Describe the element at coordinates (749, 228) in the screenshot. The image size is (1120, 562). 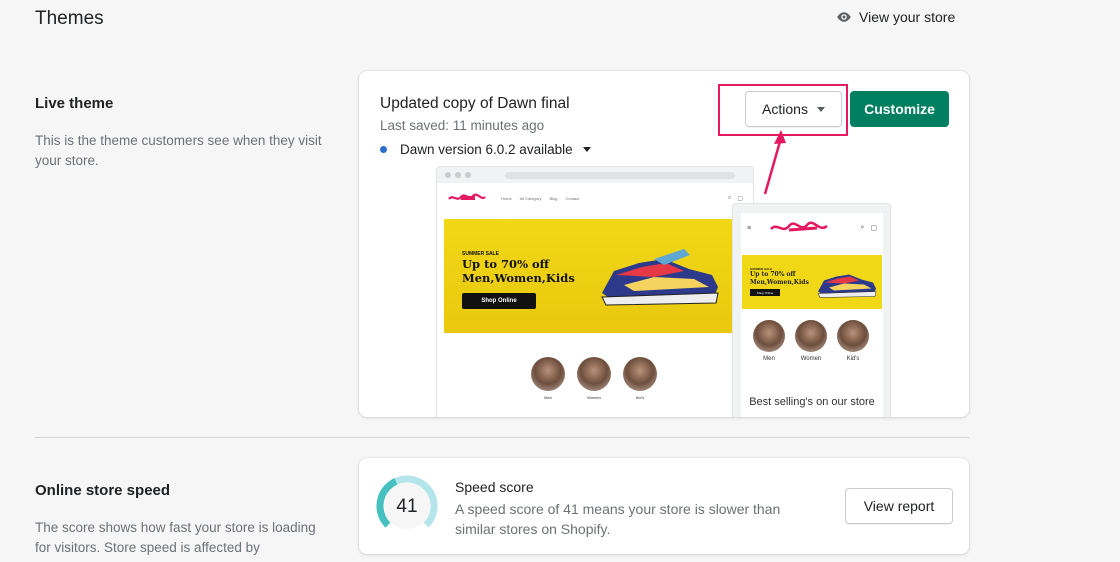
I see `menu-icon: ≡` at that location.